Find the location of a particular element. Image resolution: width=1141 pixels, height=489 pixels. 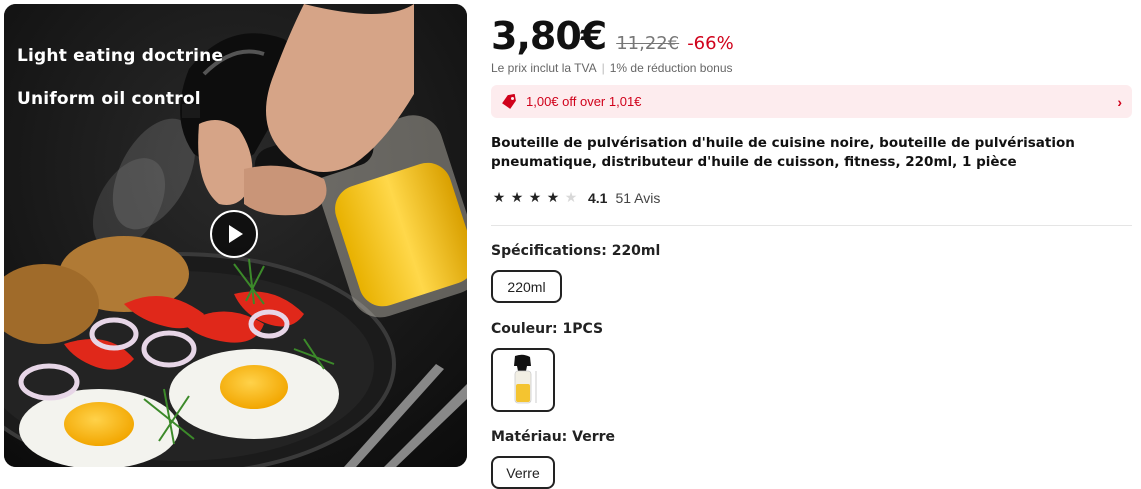

material-selected-value: Verre is located at coordinates (594, 437).